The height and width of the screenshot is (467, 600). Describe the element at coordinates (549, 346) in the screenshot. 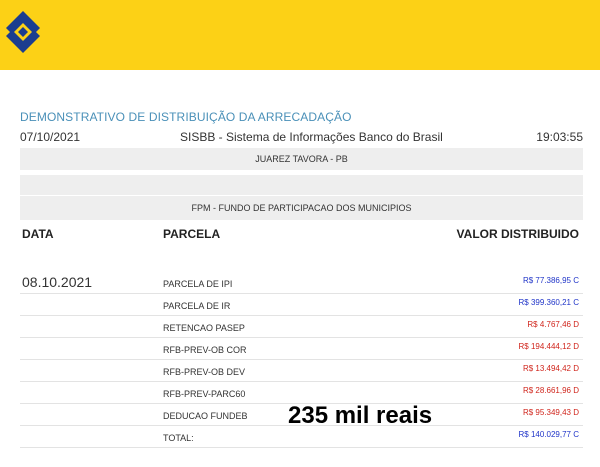

I see `row-valor: R$ 194.444,12 D` at that location.